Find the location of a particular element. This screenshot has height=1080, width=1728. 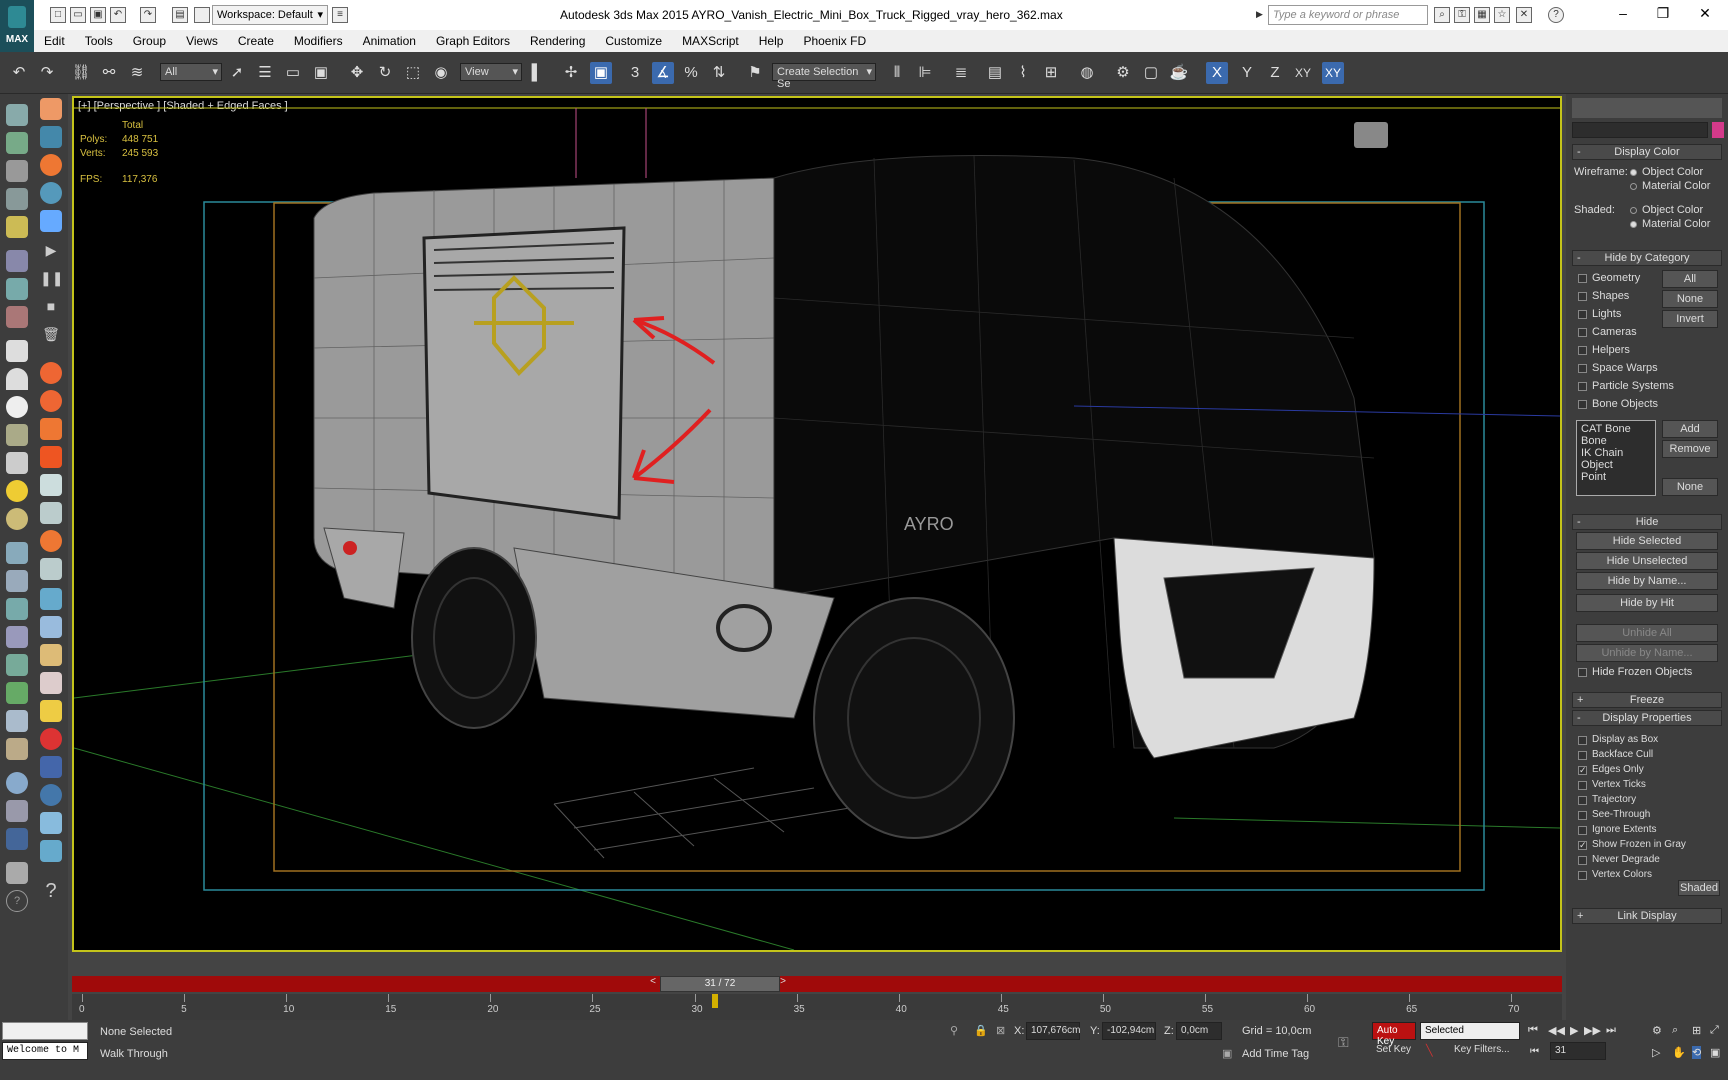

menu-tools: Tools is located at coordinates (99, 39).